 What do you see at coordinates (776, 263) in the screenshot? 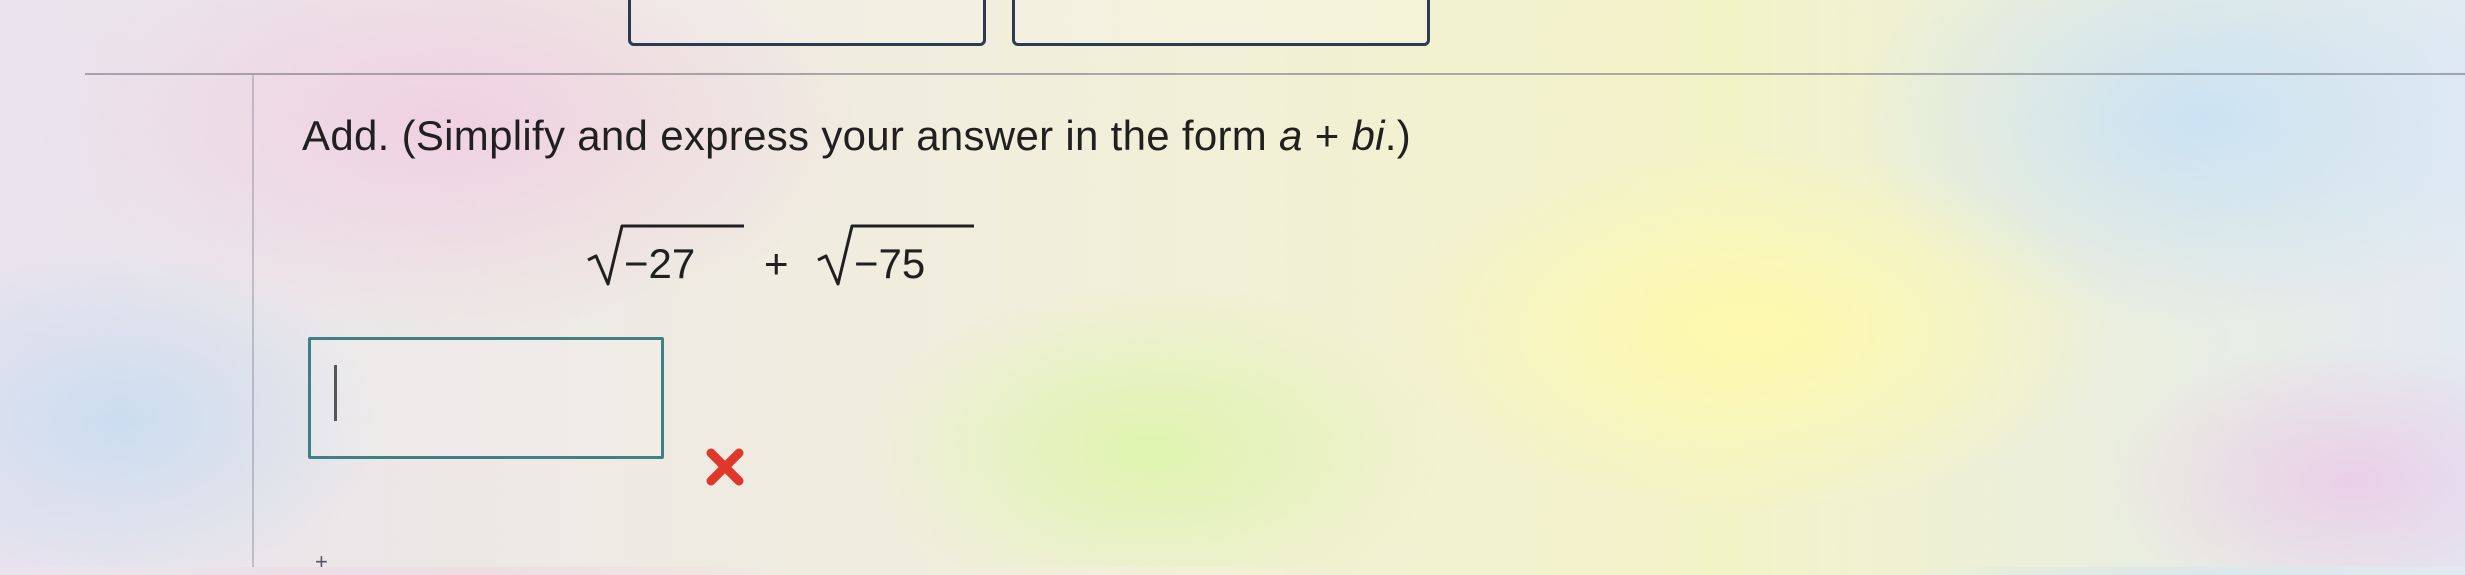
I see `plus-operator: +` at bounding box center [776, 263].